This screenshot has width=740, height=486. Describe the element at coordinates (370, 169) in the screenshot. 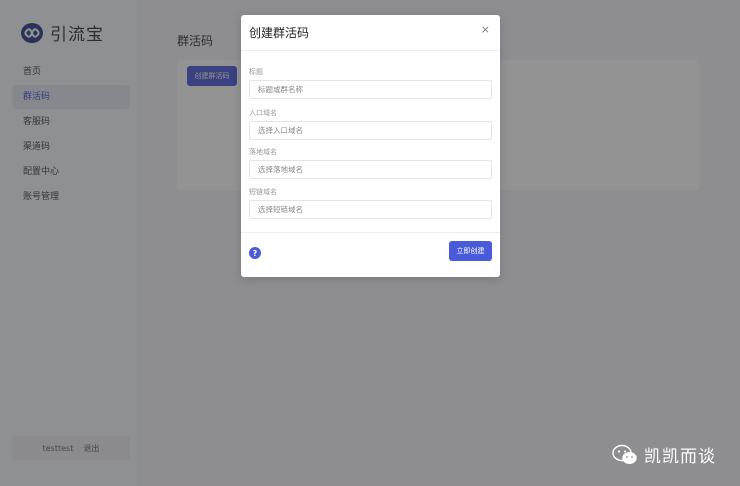

I see `landing-domain-select` at that location.